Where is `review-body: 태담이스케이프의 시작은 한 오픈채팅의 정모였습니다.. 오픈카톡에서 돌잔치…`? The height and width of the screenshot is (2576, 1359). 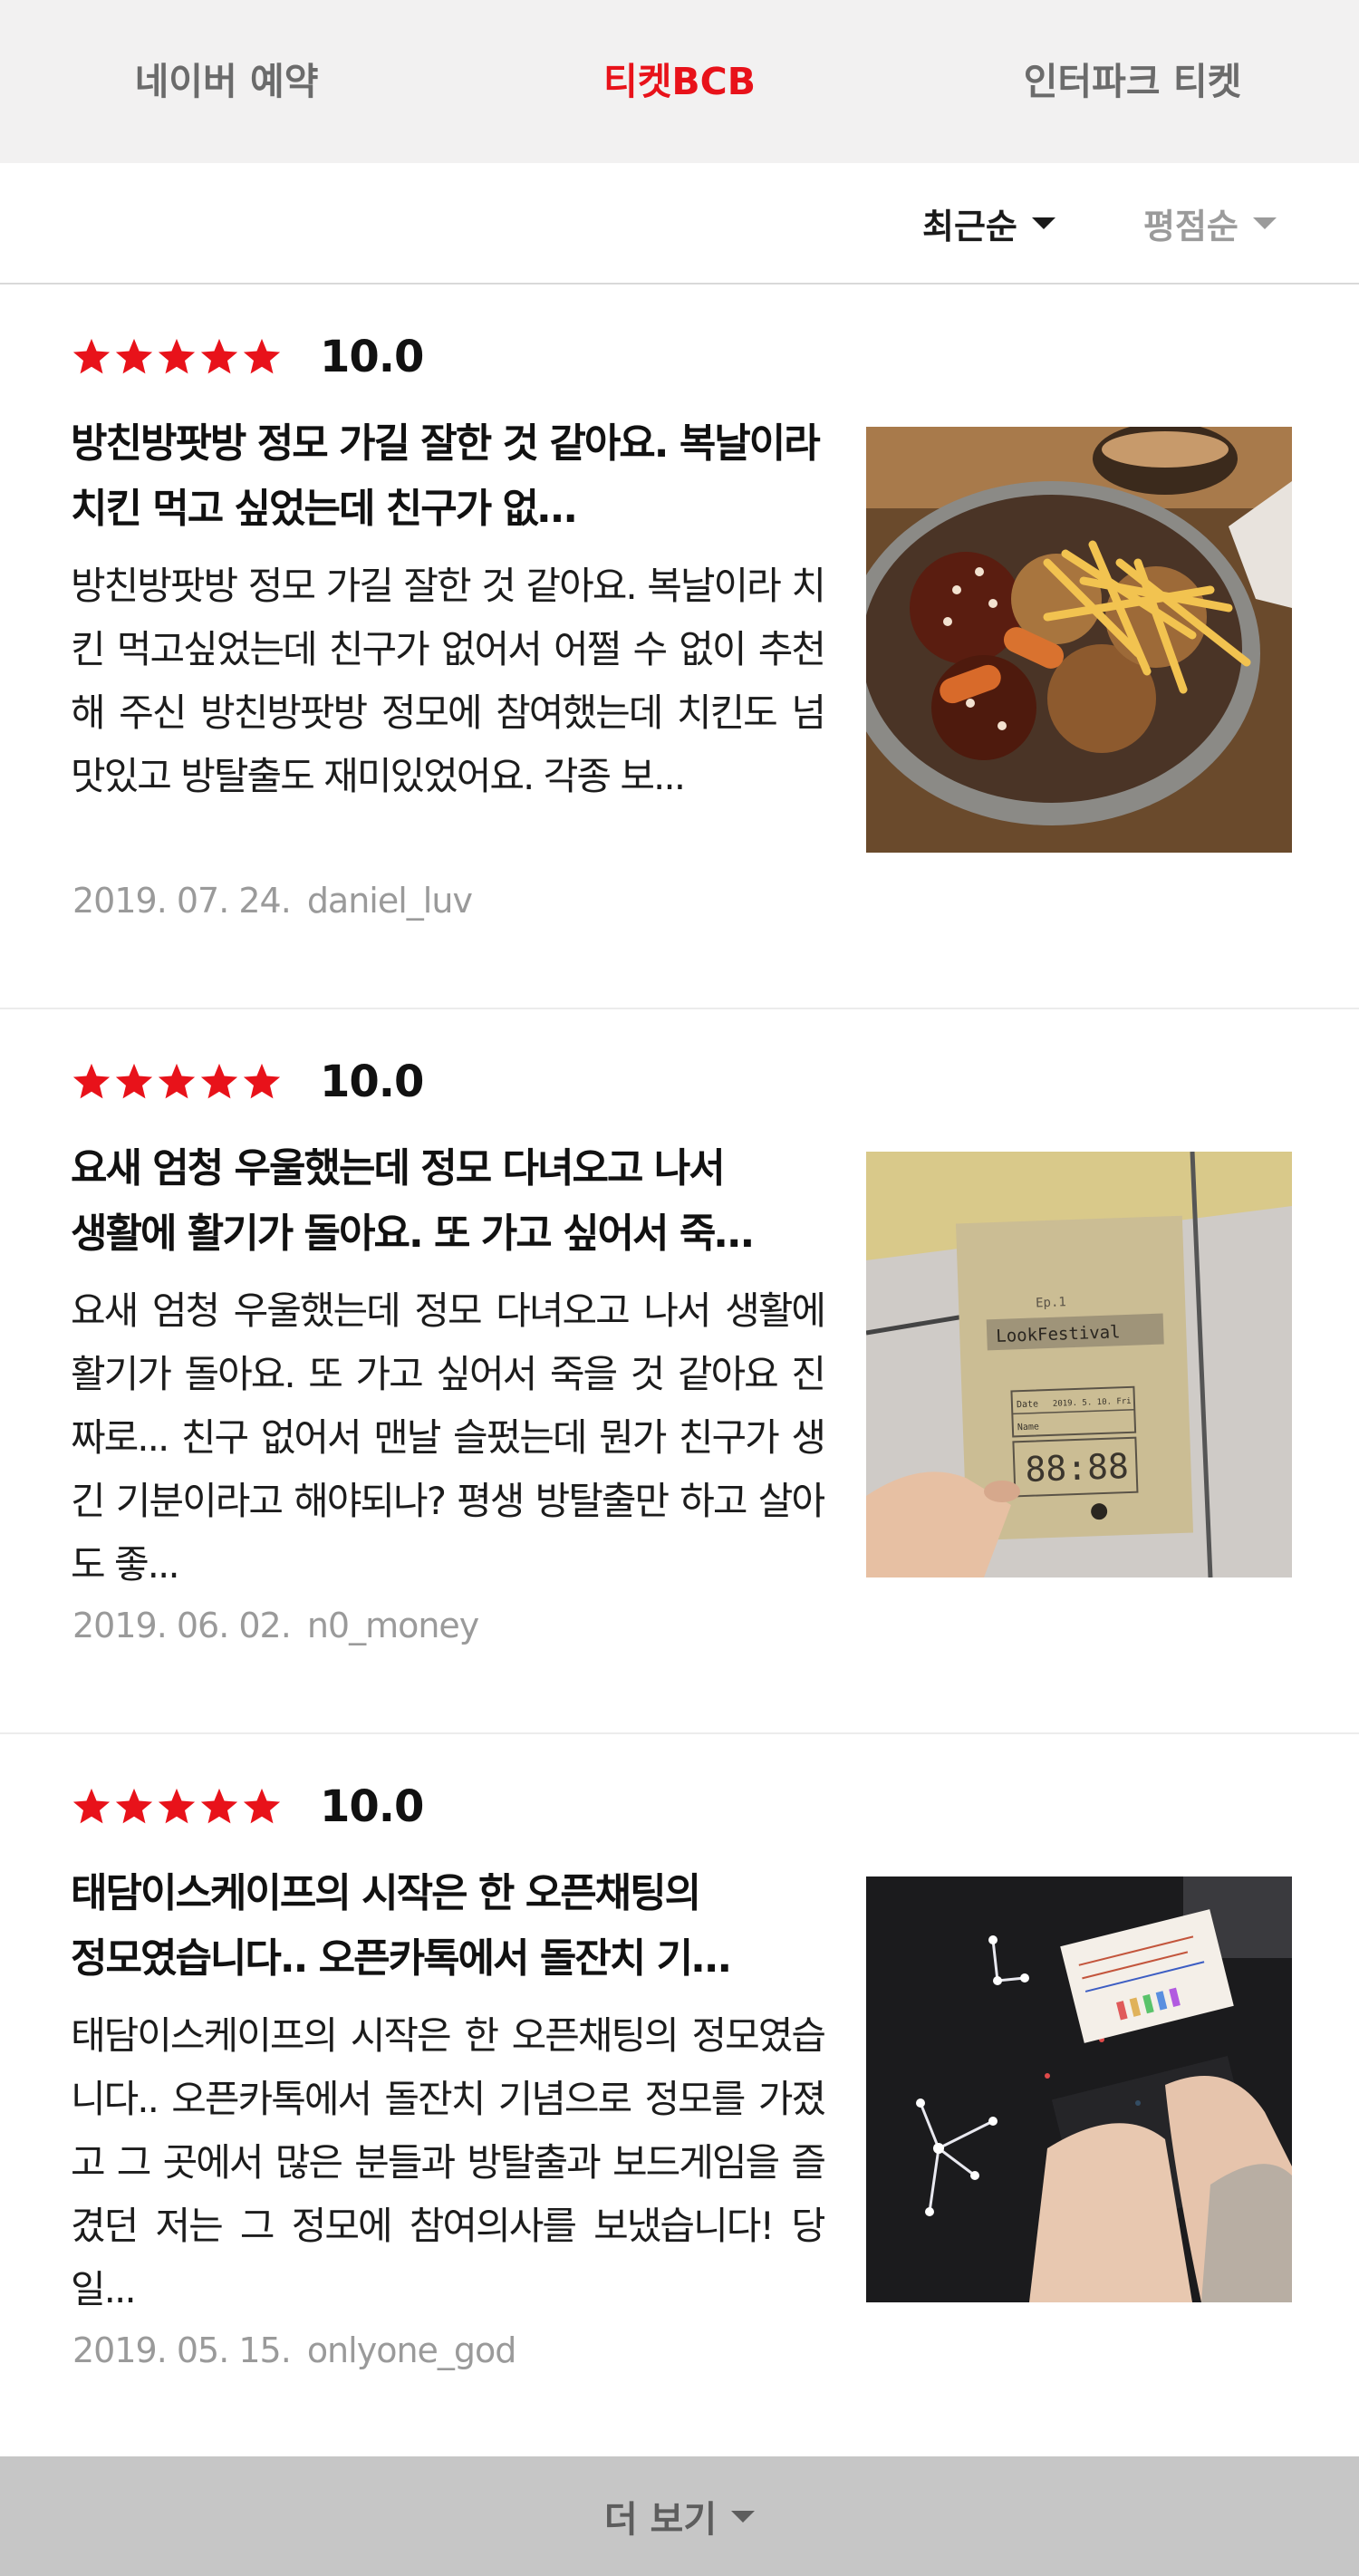
review-body: 태담이스케이프의 시작은 한 오픈채팅의 정모였습니다.. 오픈카톡에서 돌잔치… is located at coordinates (448, 2162).